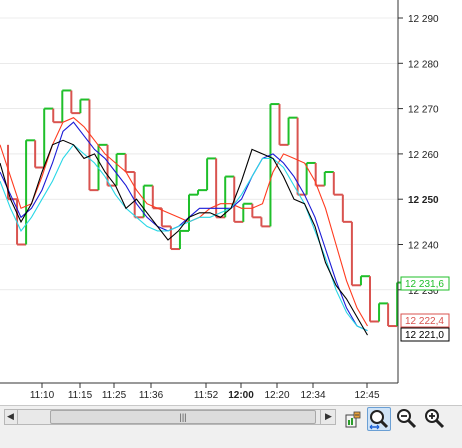 The image size is (462, 448). Describe the element at coordinates (424, 321) in the screenshot. I see `price-tag-label: 12 222,4` at that location.